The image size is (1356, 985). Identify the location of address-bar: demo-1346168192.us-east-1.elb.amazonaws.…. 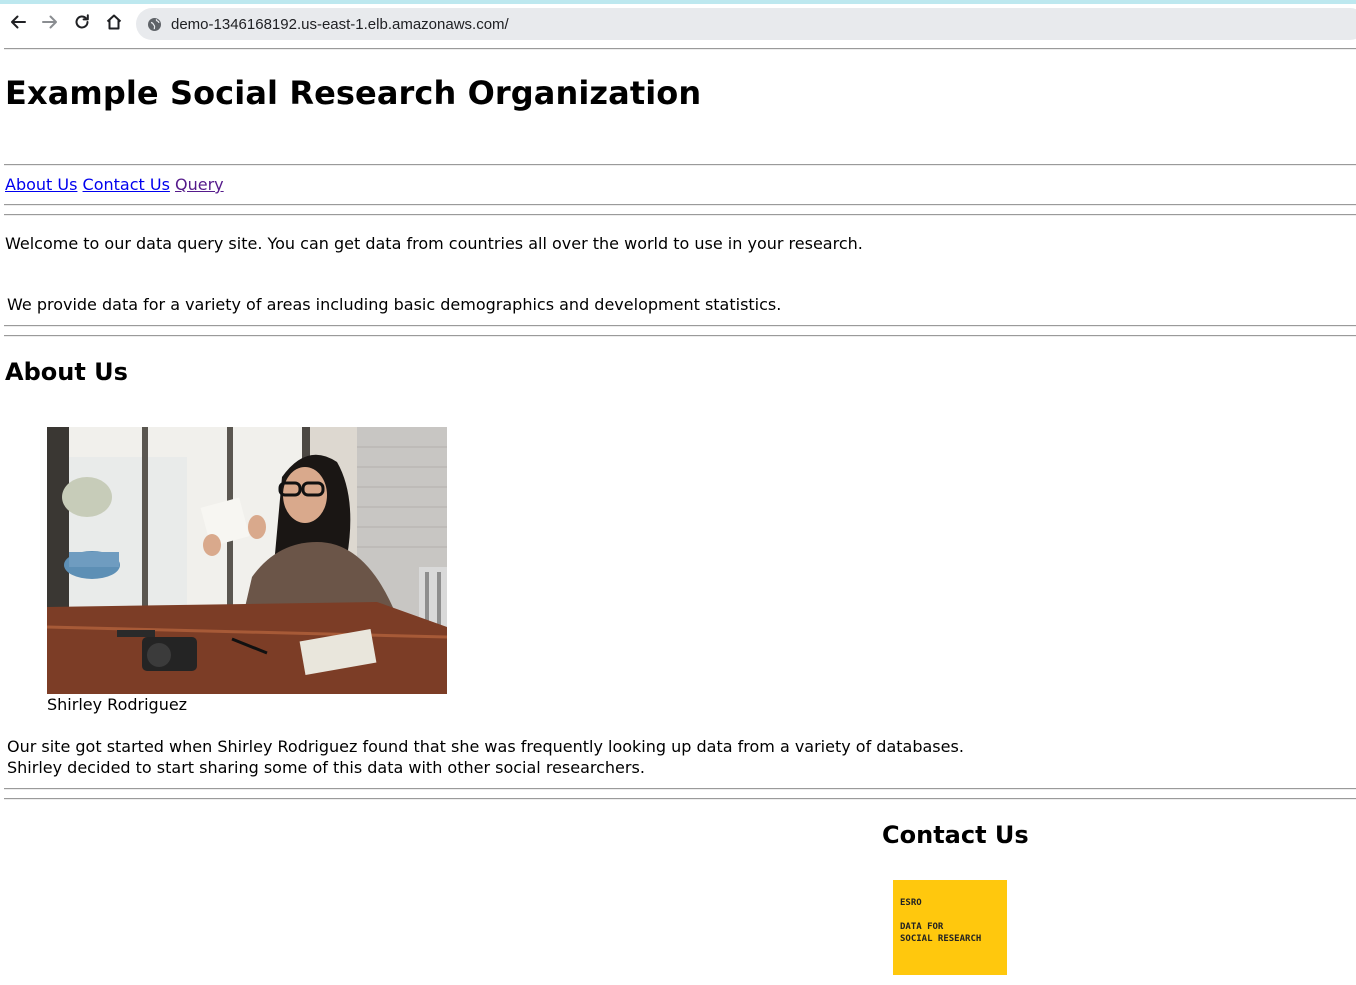
(746, 24).